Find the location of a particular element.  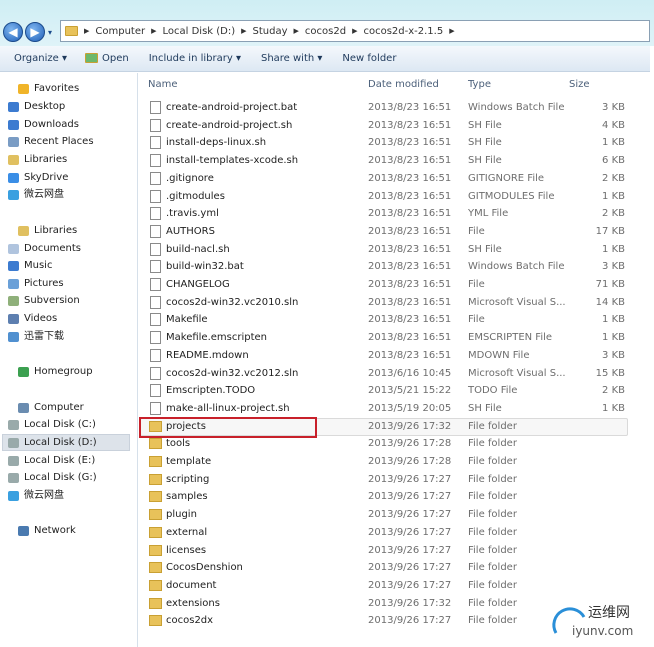

column-date-modified: Date modified is located at coordinates (403, 84).